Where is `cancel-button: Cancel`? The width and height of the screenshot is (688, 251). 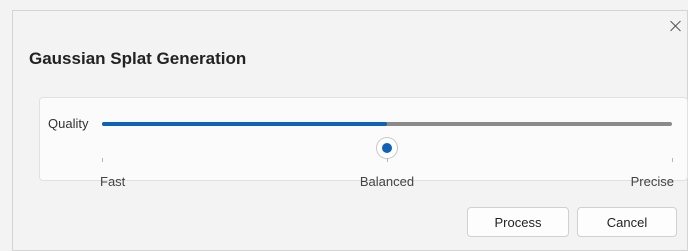
cancel-button: Cancel is located at coordinates (627, 222).